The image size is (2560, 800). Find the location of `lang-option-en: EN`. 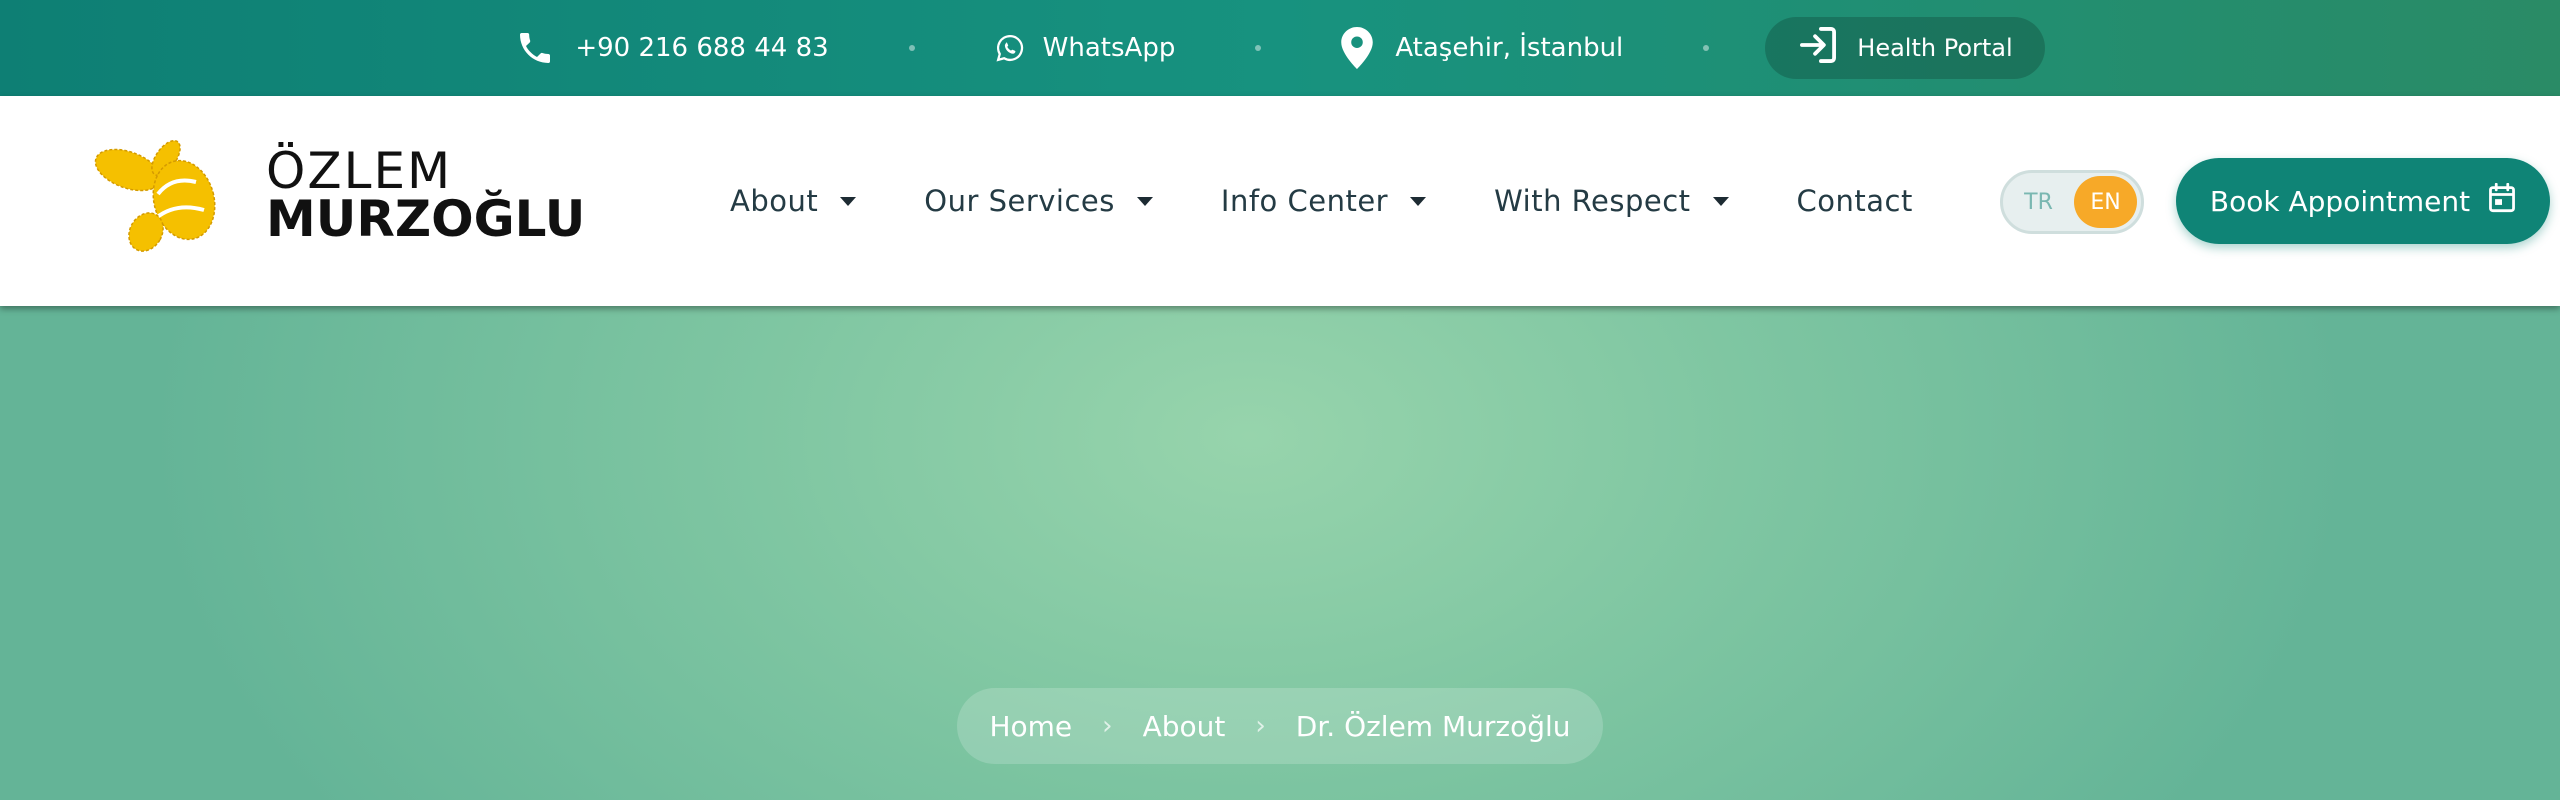

lang-option-en: EN is located at coordinates (2105, 202).